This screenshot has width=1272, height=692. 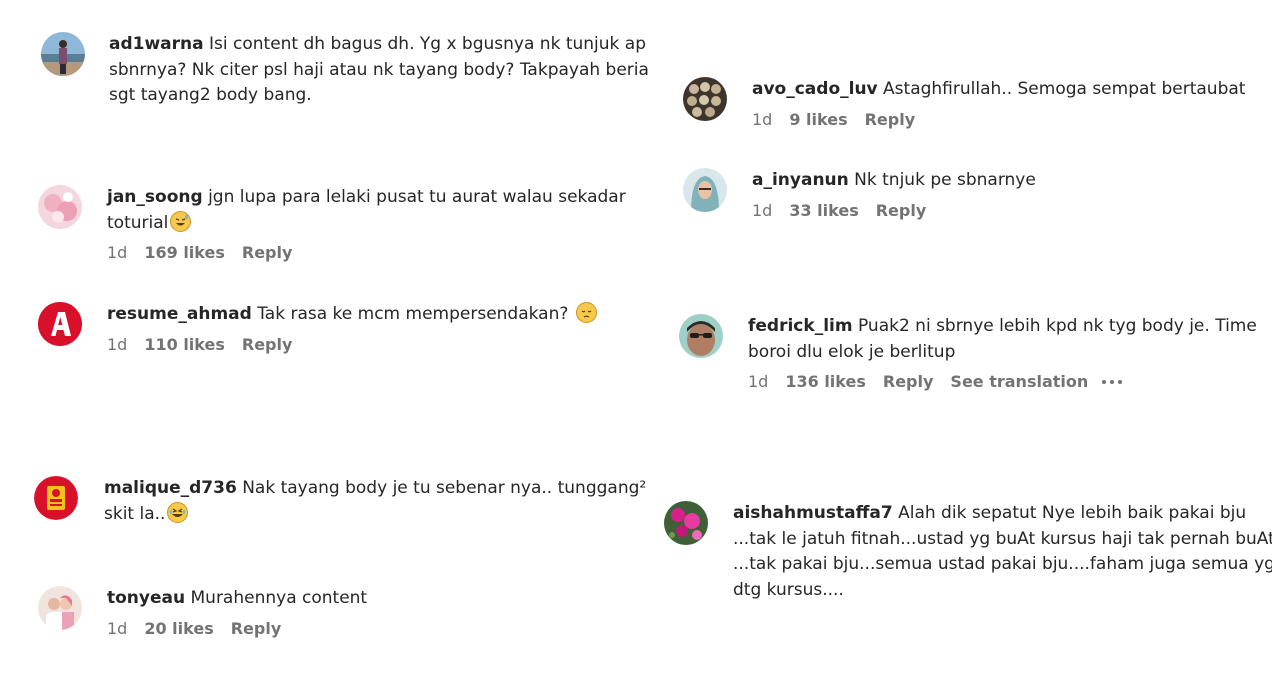 I want to click on comment-meta: 1d 136 likes Reply See translation, so click(x=1010, y=381).